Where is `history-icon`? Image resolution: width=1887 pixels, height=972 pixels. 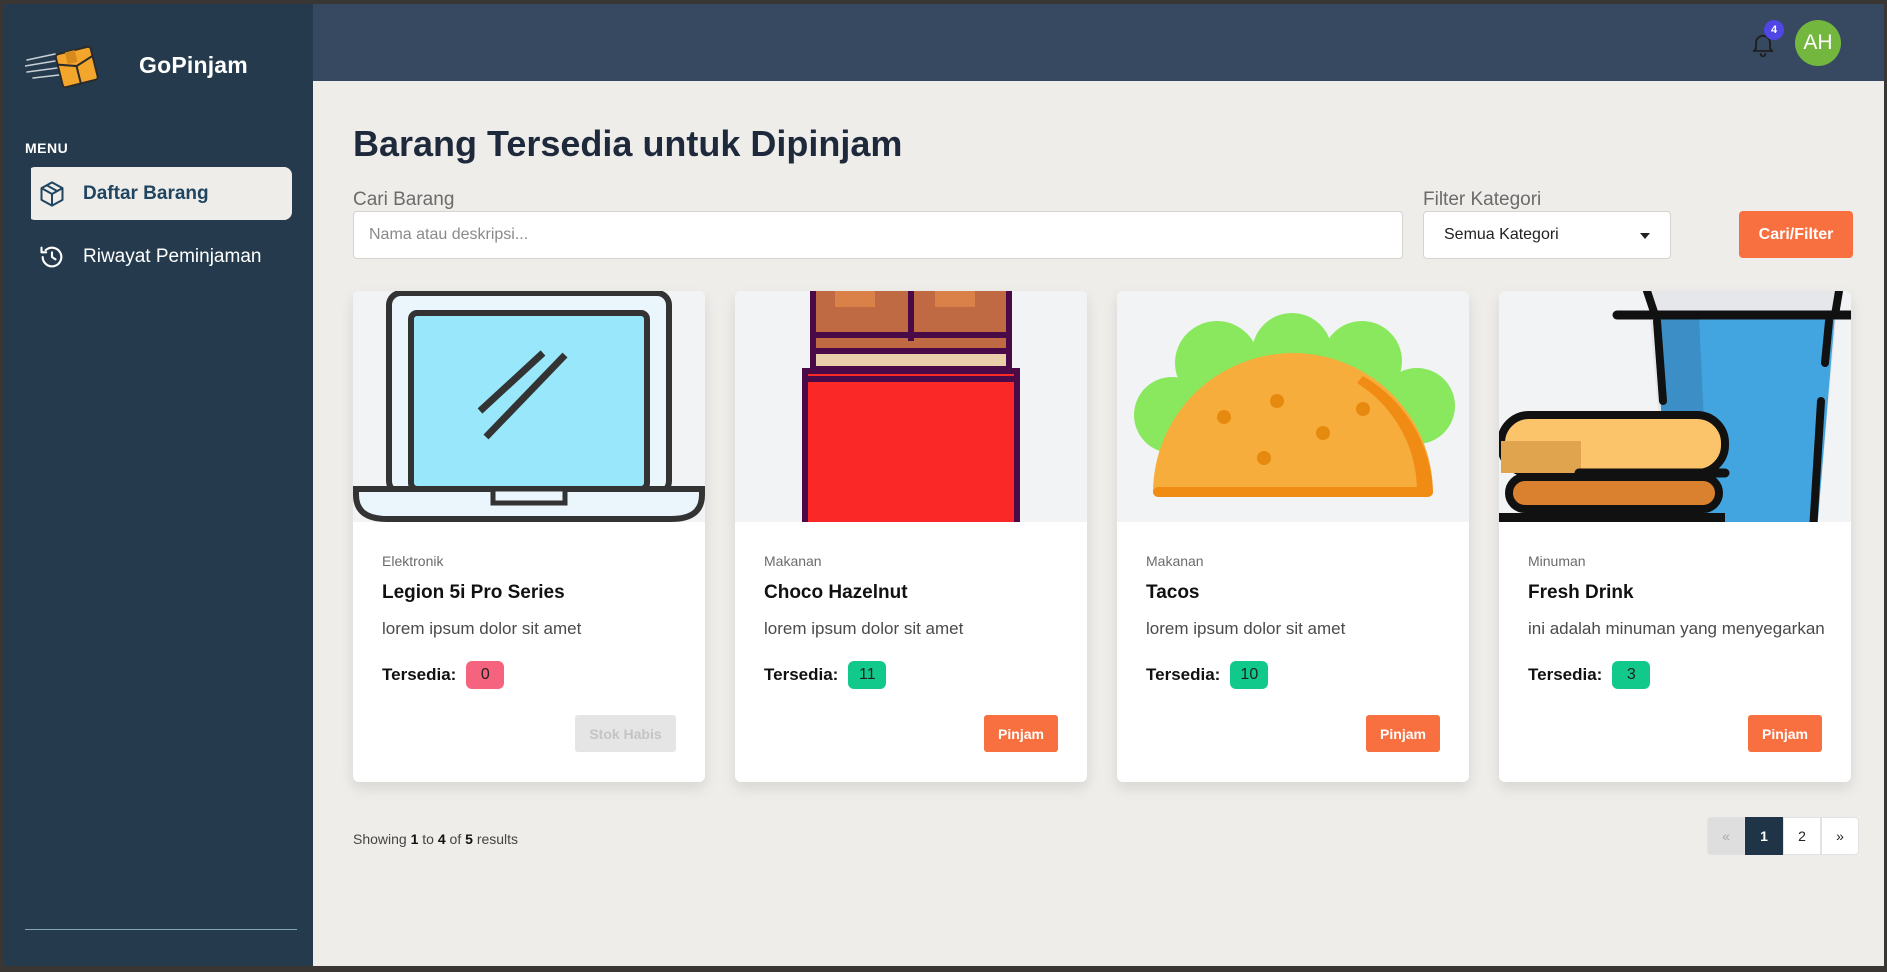
history-icon is located at coordinates (52, 257).